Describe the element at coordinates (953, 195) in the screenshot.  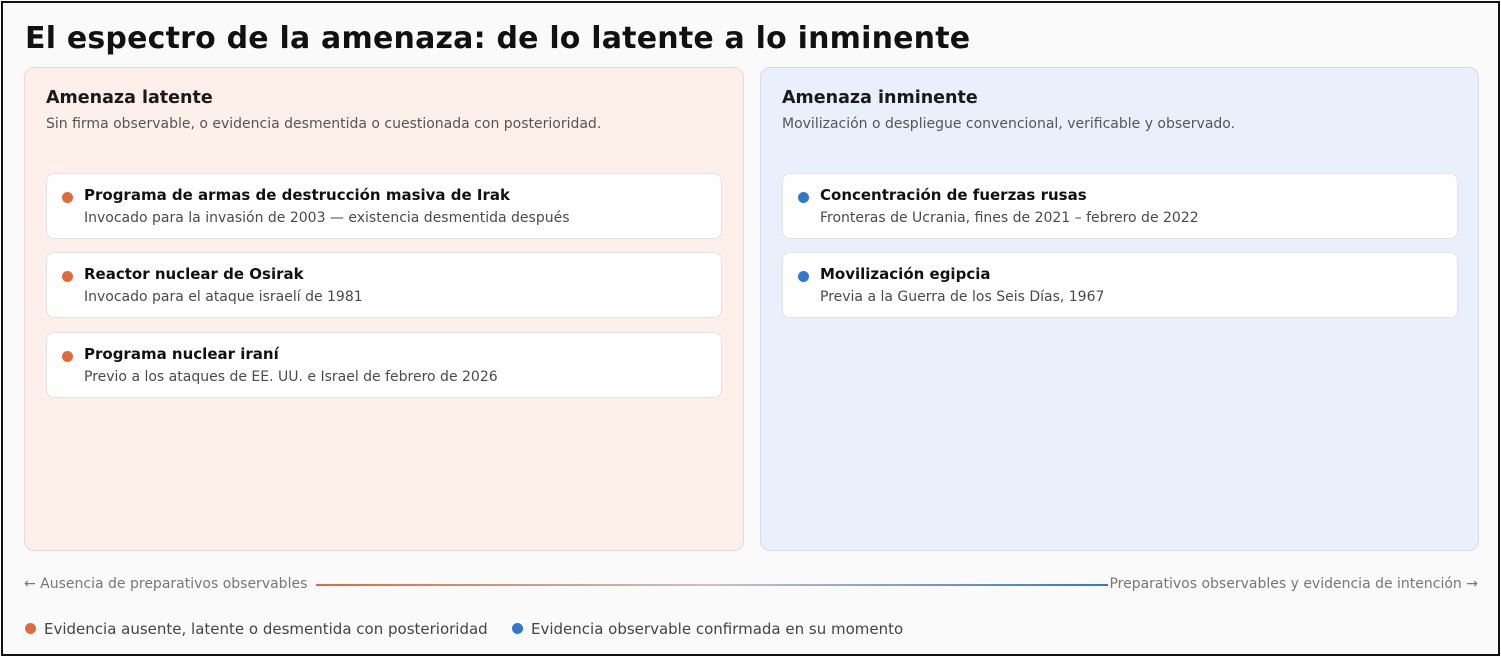
I see `case-title: Concentración de fuerzas rusas` at that location.